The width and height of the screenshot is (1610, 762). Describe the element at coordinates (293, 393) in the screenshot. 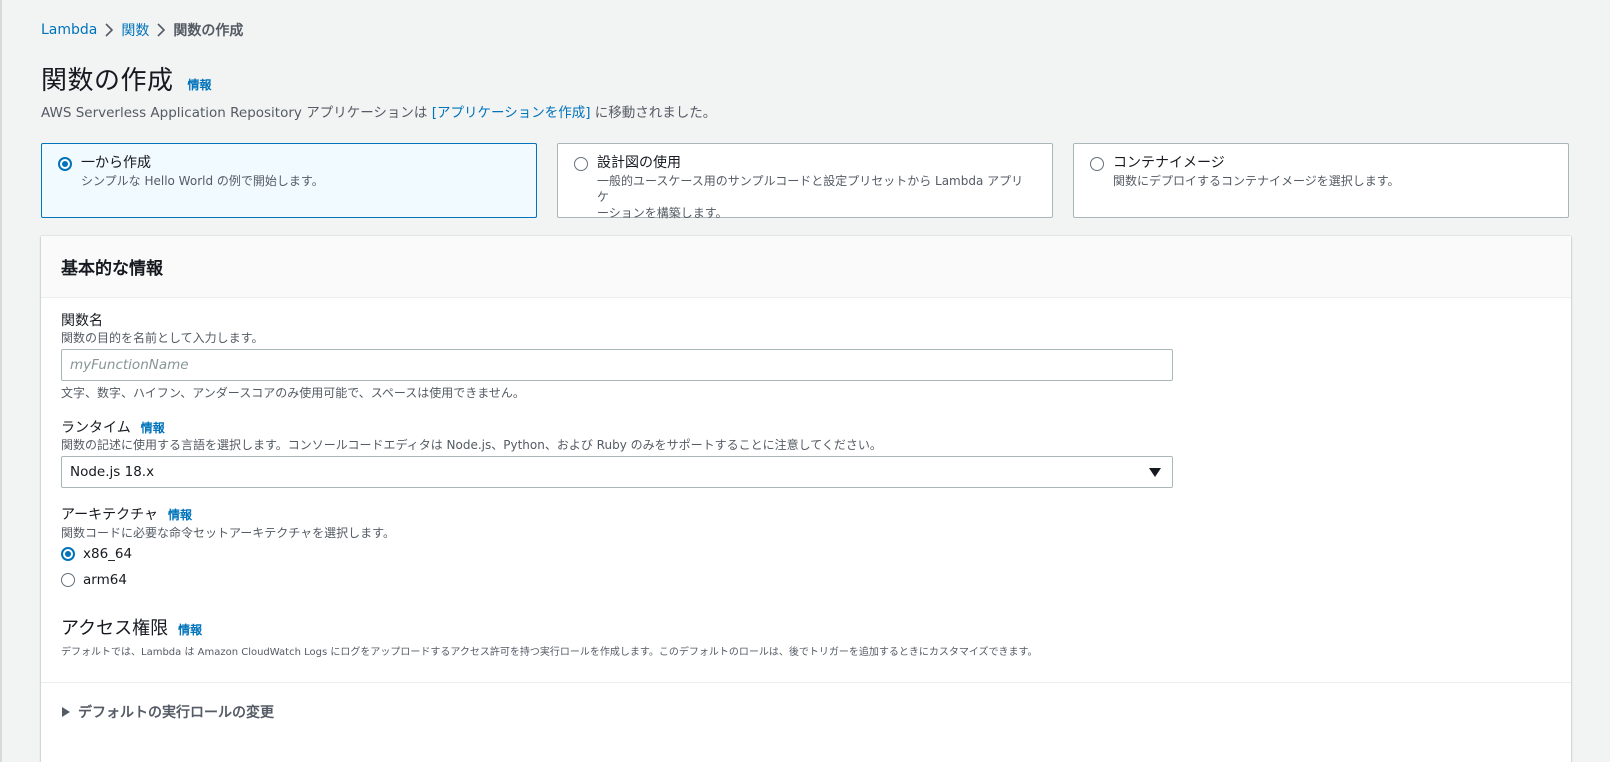

I see `function-name-hint: 文字、数字、ハイフン、アンダースコアのみ使用可能で、スペースは使用できません。` at that location.